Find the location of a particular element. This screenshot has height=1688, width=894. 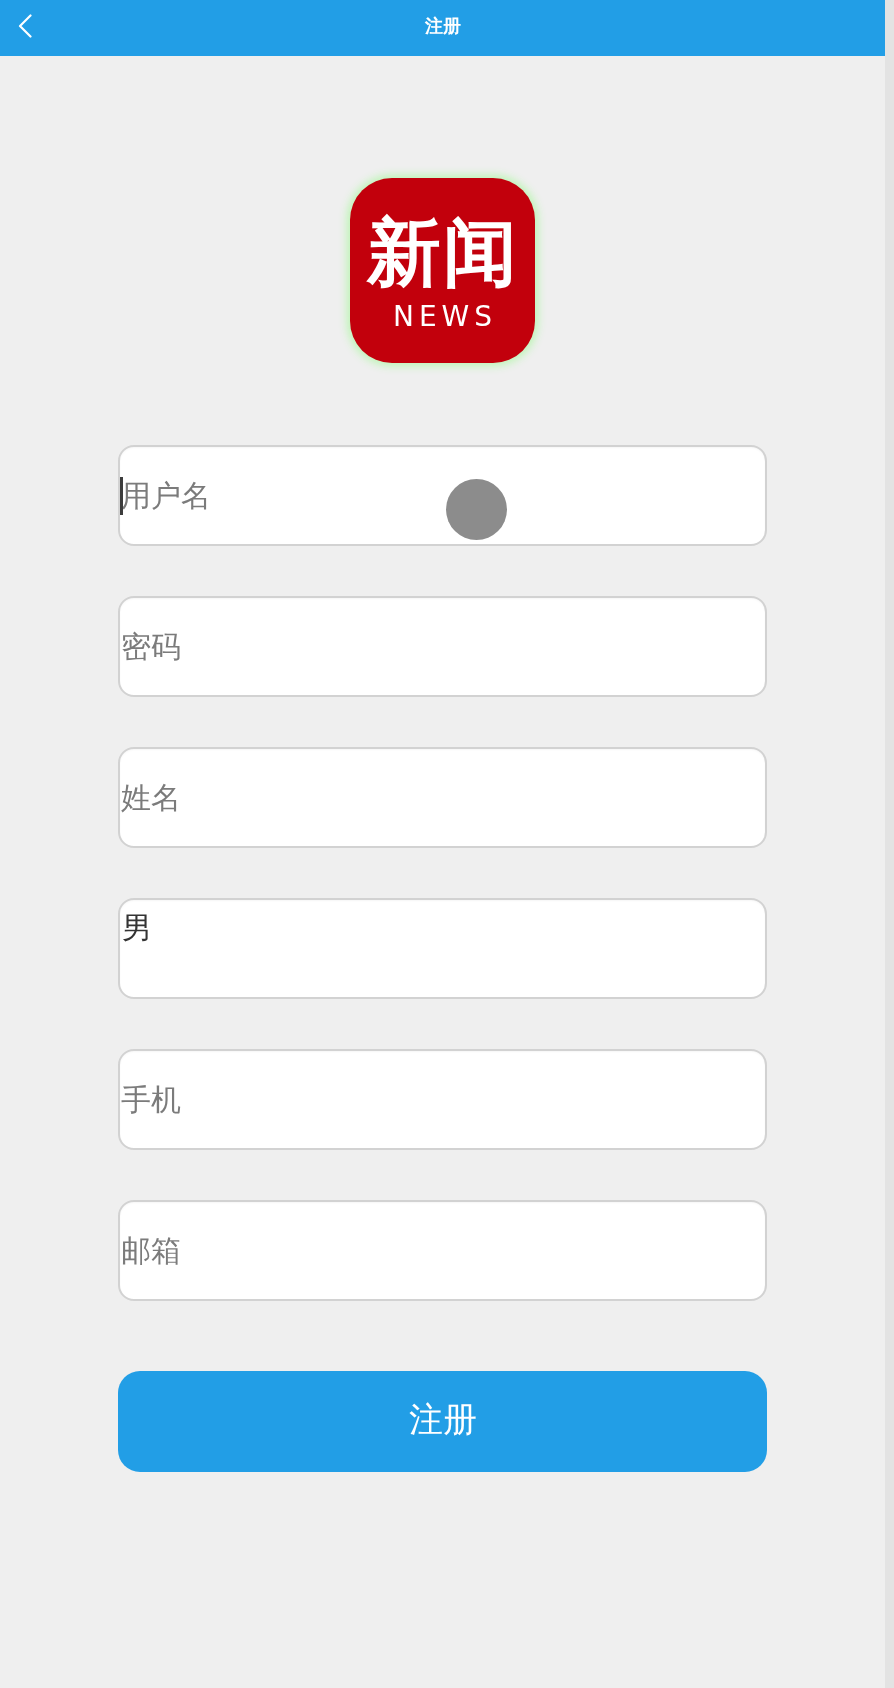

touch-point-icon is located at coordinates (476, 509).